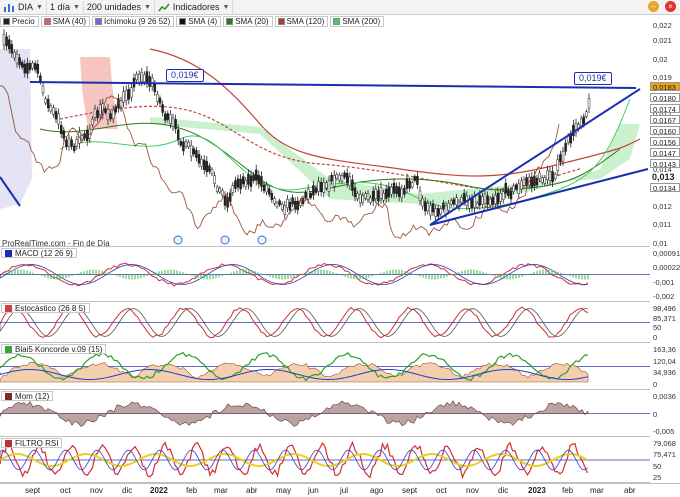  Describe the element at coordinates (630, 490) in the screenshot. I see `time-axis-label: abr` at that location.